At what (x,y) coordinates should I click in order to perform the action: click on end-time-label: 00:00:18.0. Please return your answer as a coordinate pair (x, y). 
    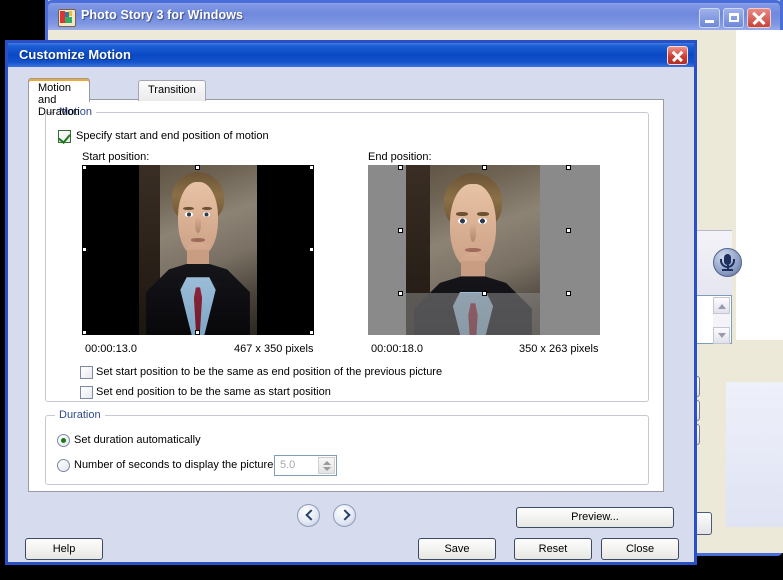
    Looking at the image, I should click on (397, 349).